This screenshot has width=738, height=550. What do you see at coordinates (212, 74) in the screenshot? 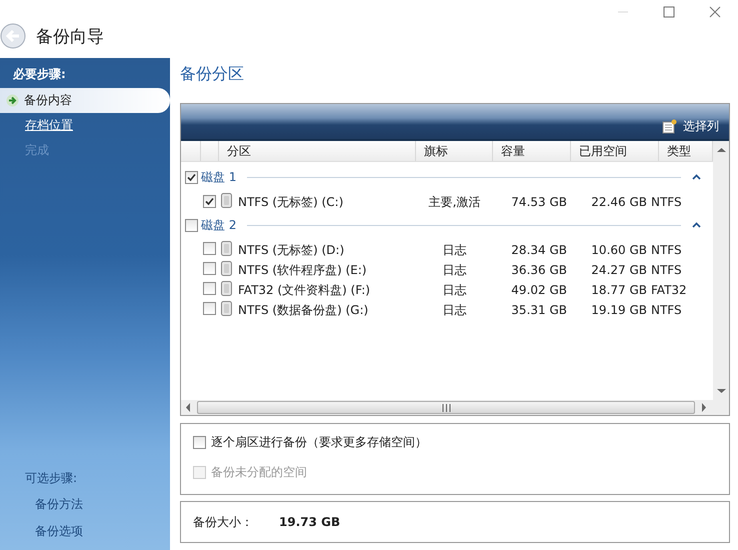
I see `page-title: 备份分区` at bounding box center [212, 74].